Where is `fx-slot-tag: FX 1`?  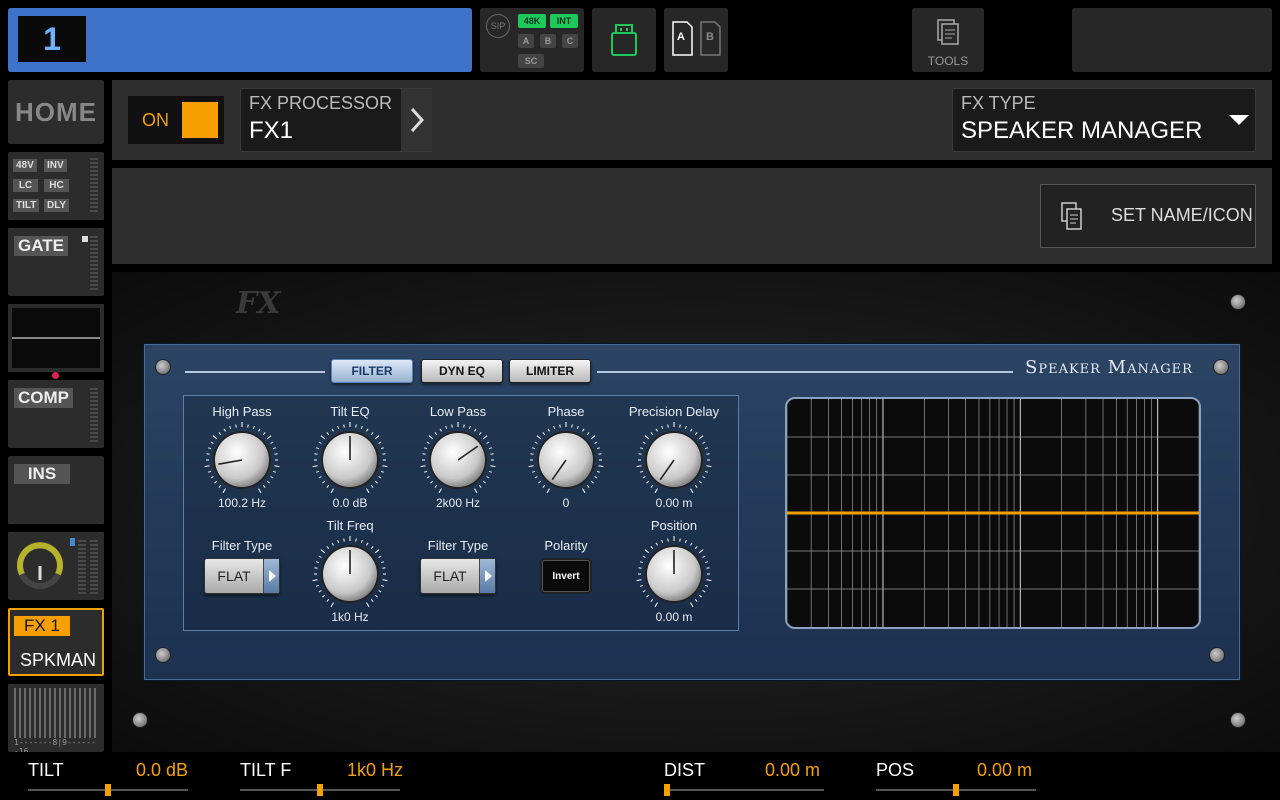
fx-slot-tag: FX 1 is located at coordinates (42, 626).